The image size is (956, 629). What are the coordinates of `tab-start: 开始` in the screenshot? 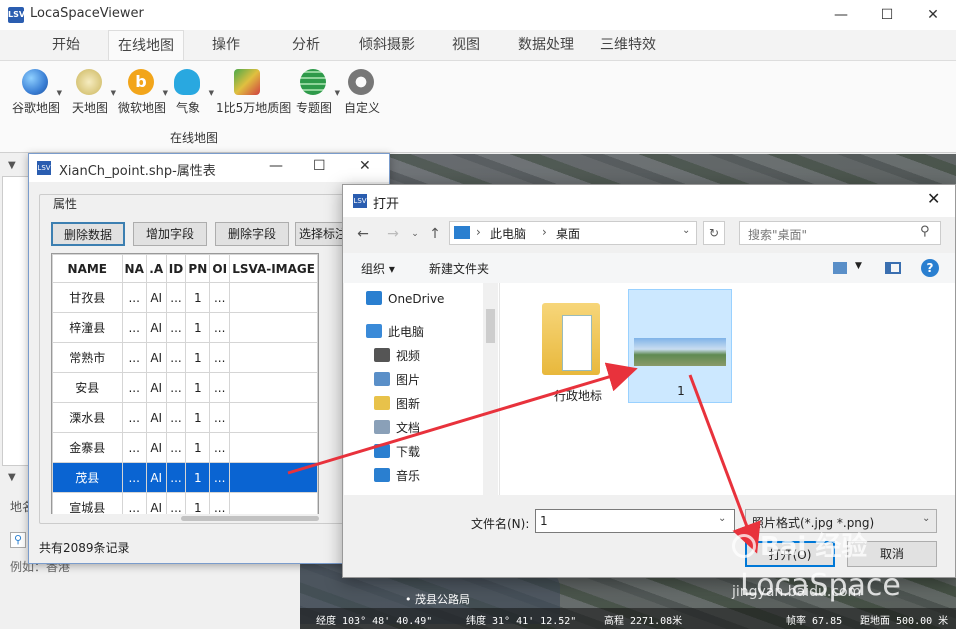 It's located at (66, 45).